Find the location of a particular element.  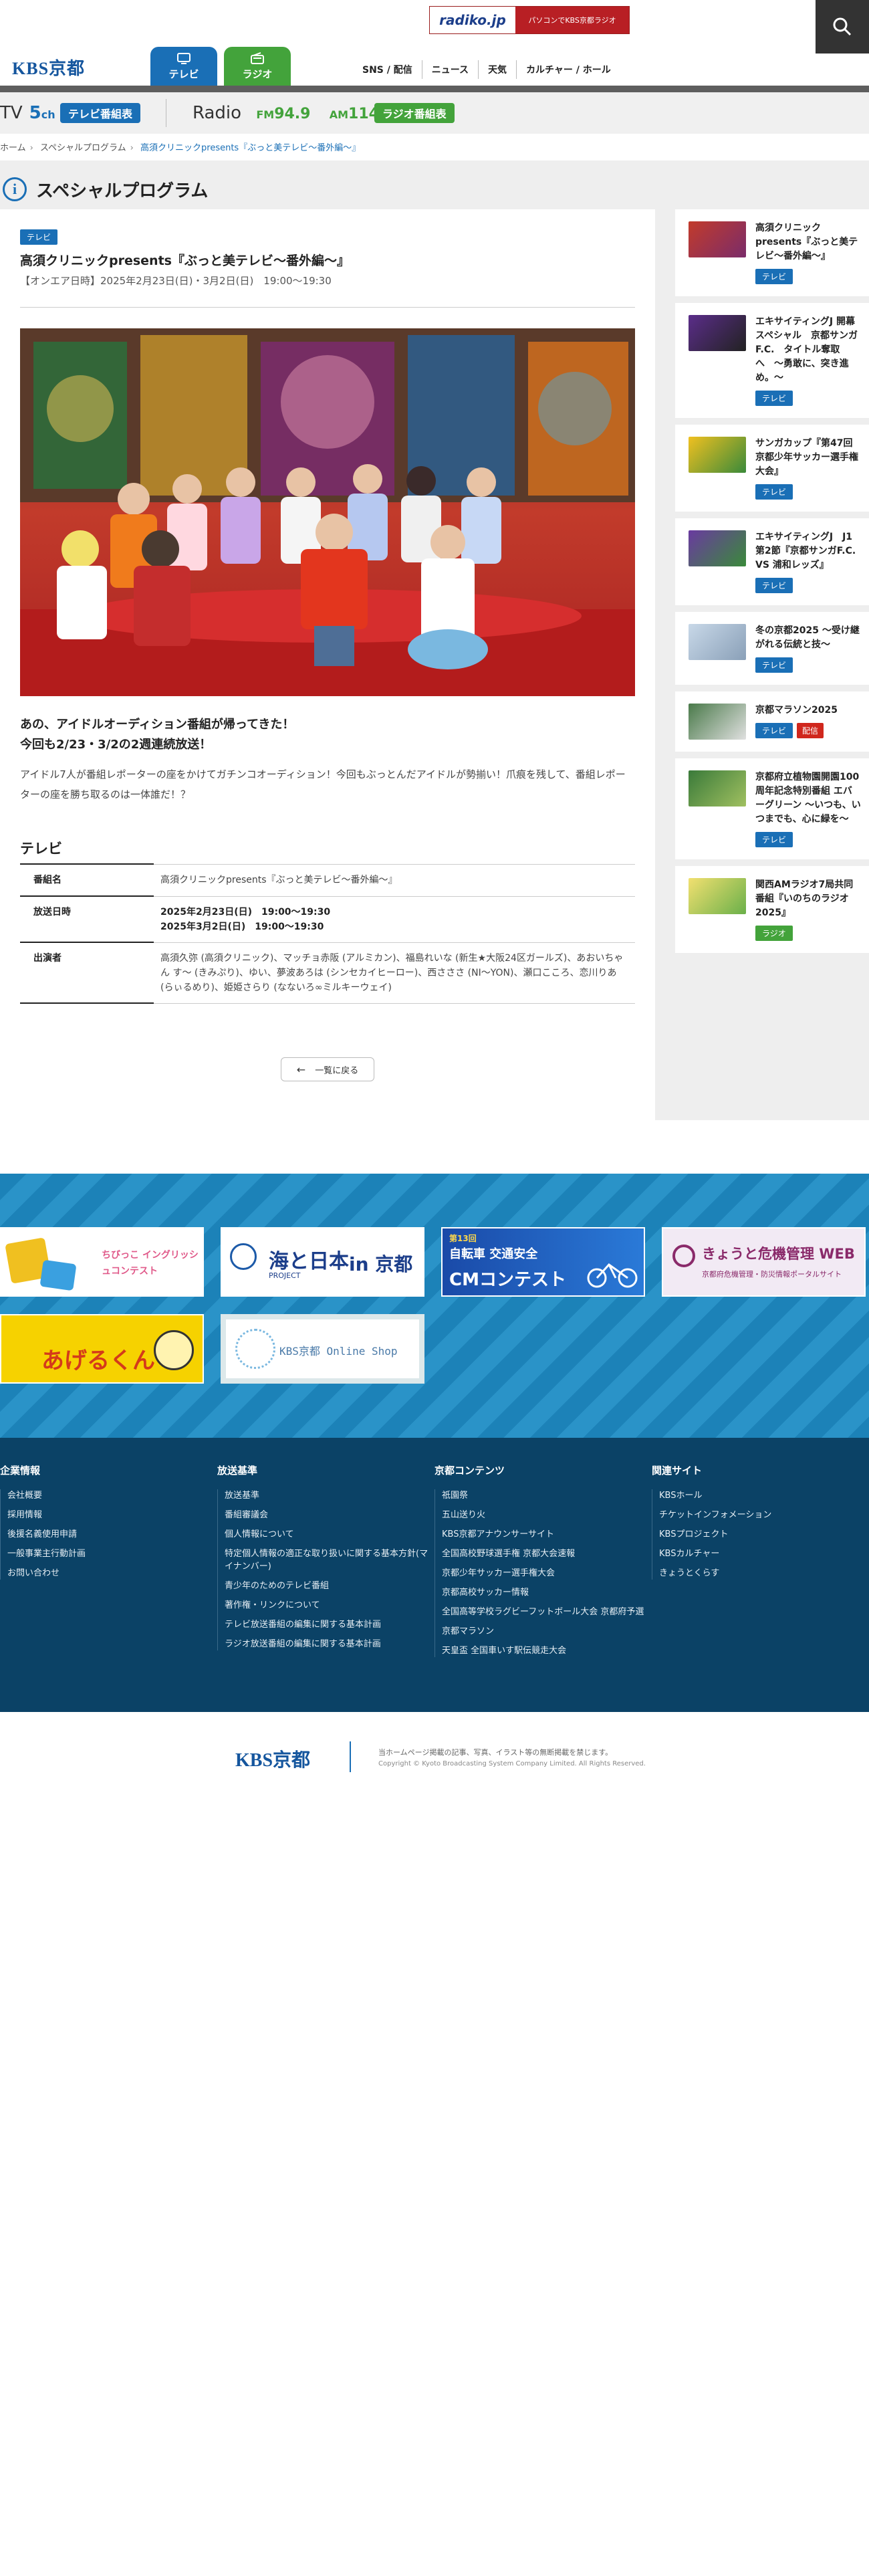

footer-link: お問い合わせ is located at coordinates (110, 1574).